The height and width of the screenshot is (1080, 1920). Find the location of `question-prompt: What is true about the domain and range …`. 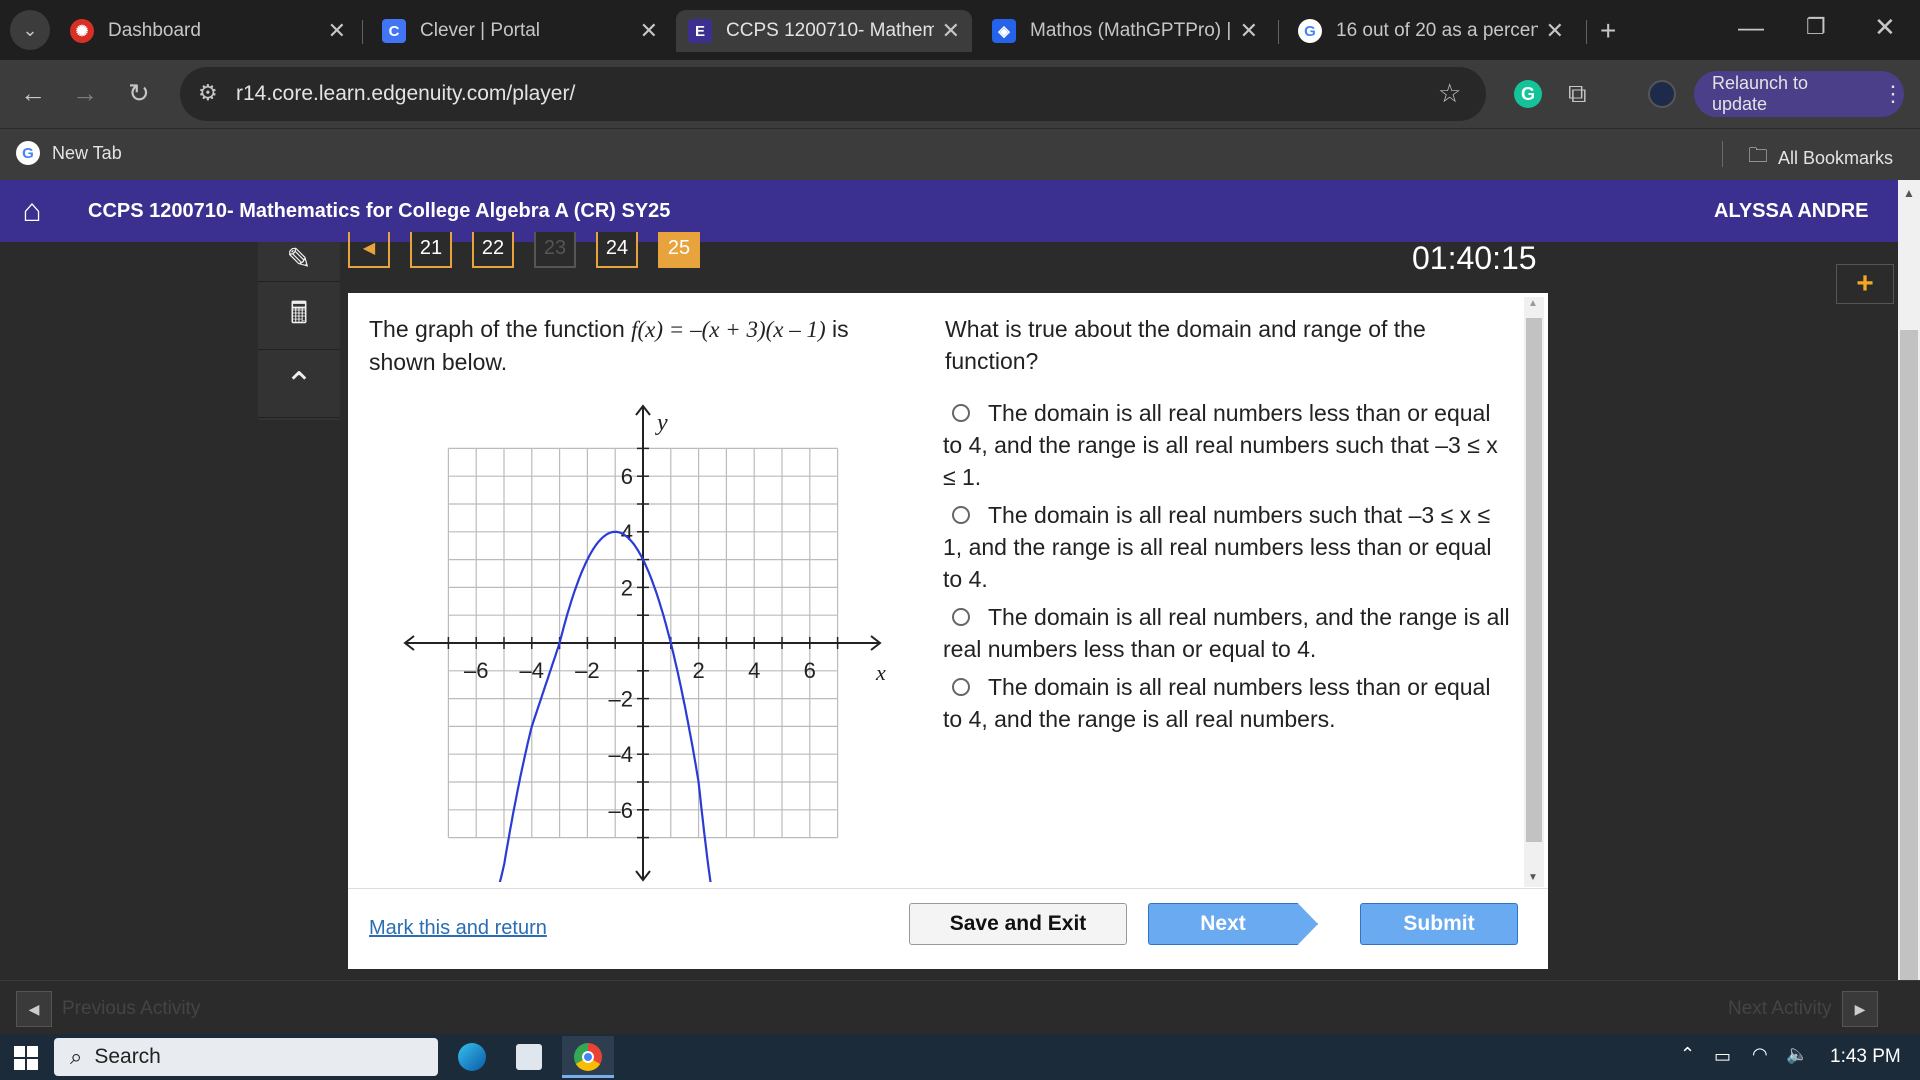

question-prompt: What is true about the domain and range … is located at coordinates (1185, 345).